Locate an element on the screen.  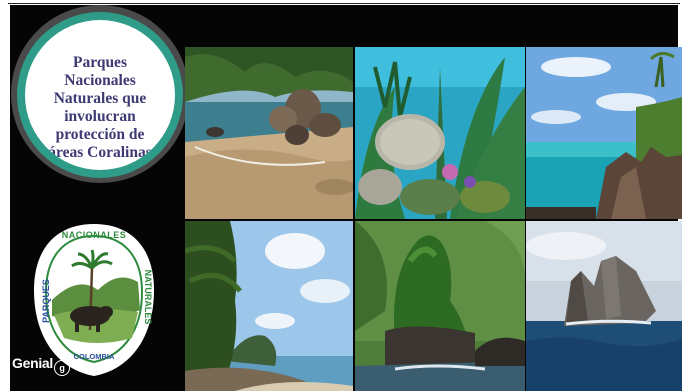
logo-left-text: PARQUES is located at coordinates (46, 301).